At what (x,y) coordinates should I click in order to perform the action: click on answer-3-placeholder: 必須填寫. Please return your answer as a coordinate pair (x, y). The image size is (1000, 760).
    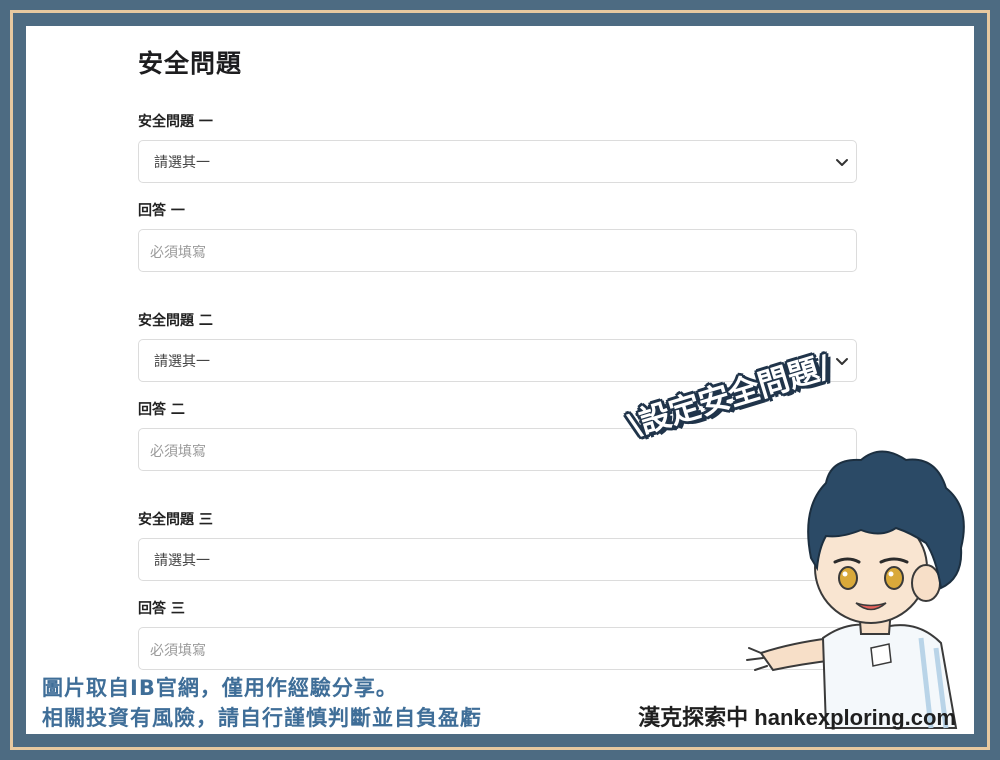
    Looking at the image, I should click on (178, 651).